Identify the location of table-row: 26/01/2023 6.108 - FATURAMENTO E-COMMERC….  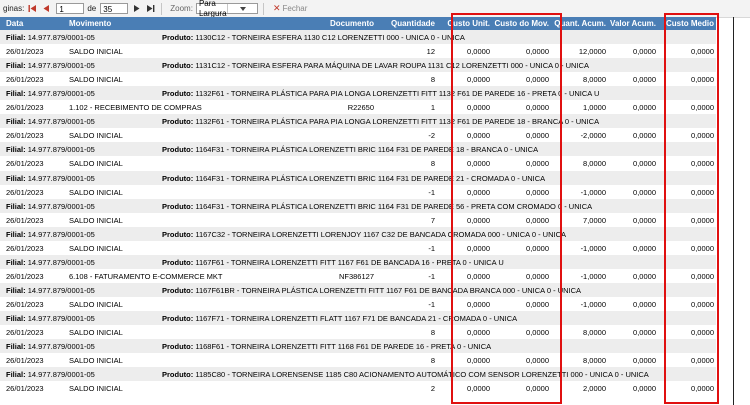
(358, 275).